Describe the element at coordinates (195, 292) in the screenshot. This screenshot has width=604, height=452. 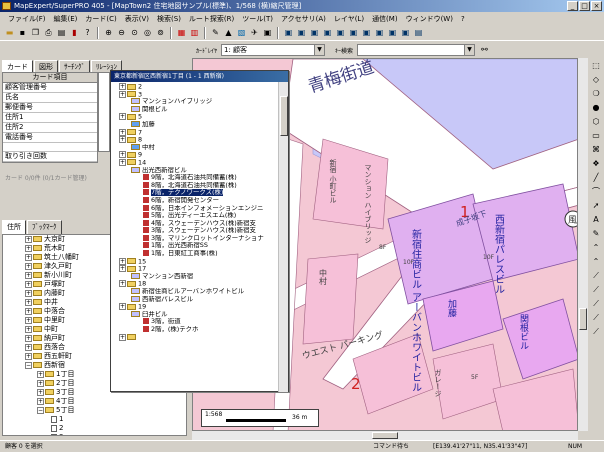
I see `address-list-item: 新宿住商ビルアーバンホワイトビル` at that location.